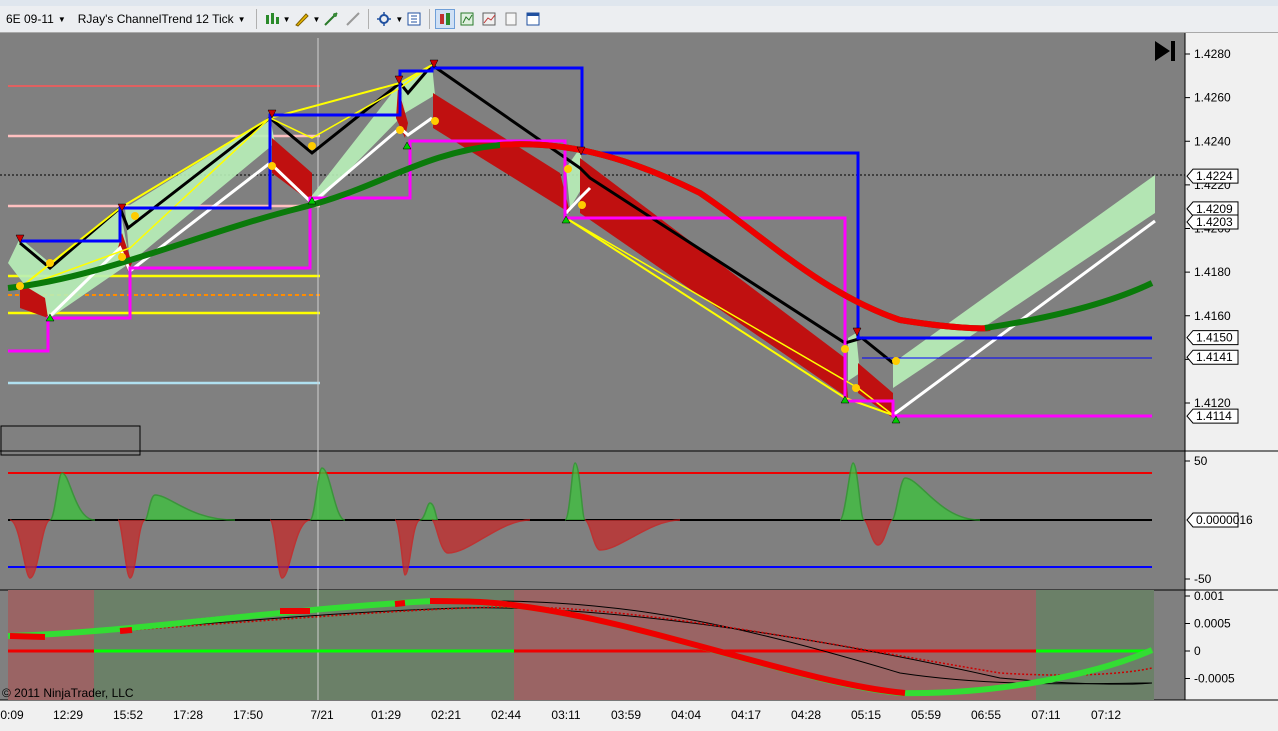 This screenshot has height=731, width=1278. Describe the element at coordinates (128, 715) in the screenshot. I see `time-axis-label: 15:52` at that location.